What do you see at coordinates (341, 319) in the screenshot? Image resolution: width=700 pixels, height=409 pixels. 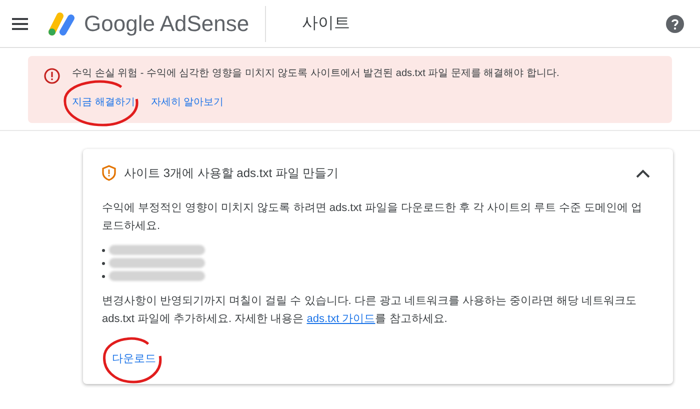 I see `guide-link: ads.txt 가이드` at bounding box center [341, 319].